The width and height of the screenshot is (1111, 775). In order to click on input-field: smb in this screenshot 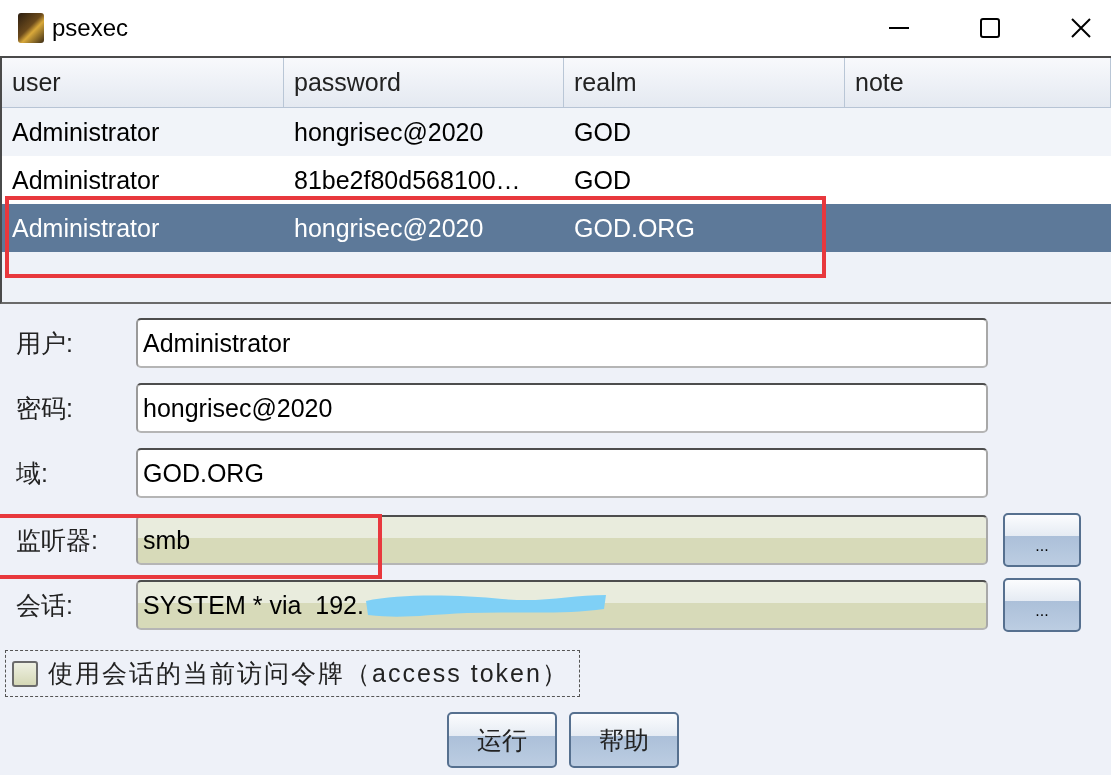, I will do `click(562, 540)`.